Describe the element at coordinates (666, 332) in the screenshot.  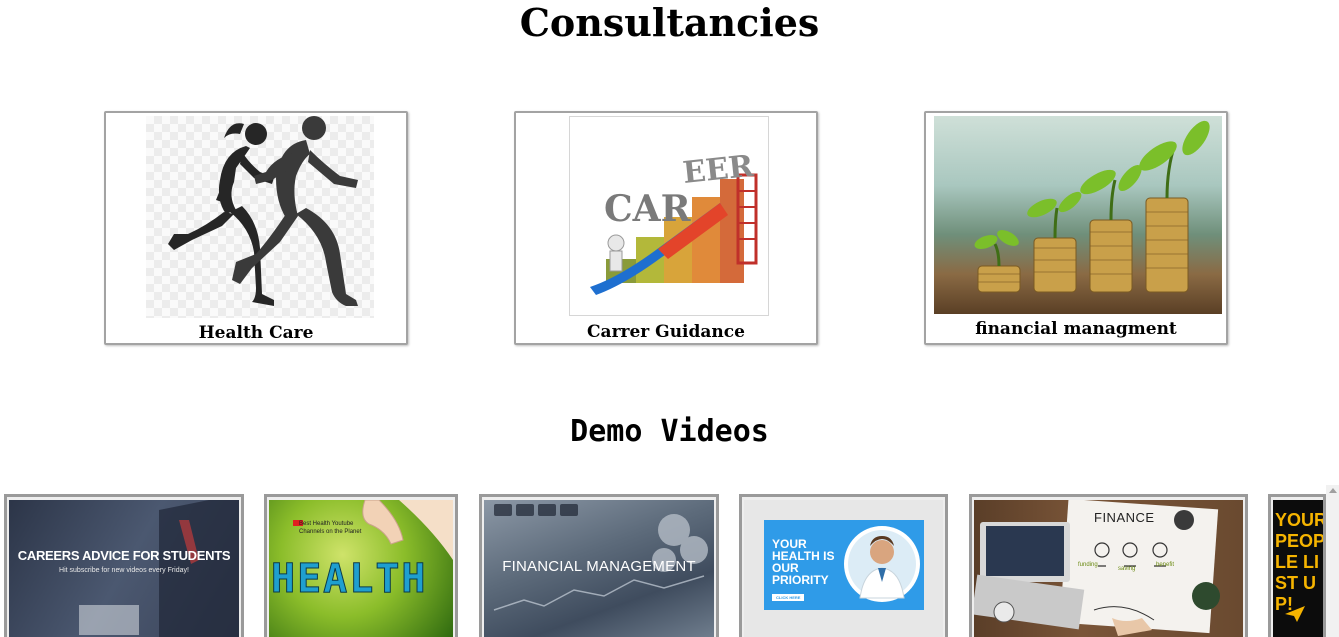
I see `card-label-career-guidance: Carrer Guidance` at that location.